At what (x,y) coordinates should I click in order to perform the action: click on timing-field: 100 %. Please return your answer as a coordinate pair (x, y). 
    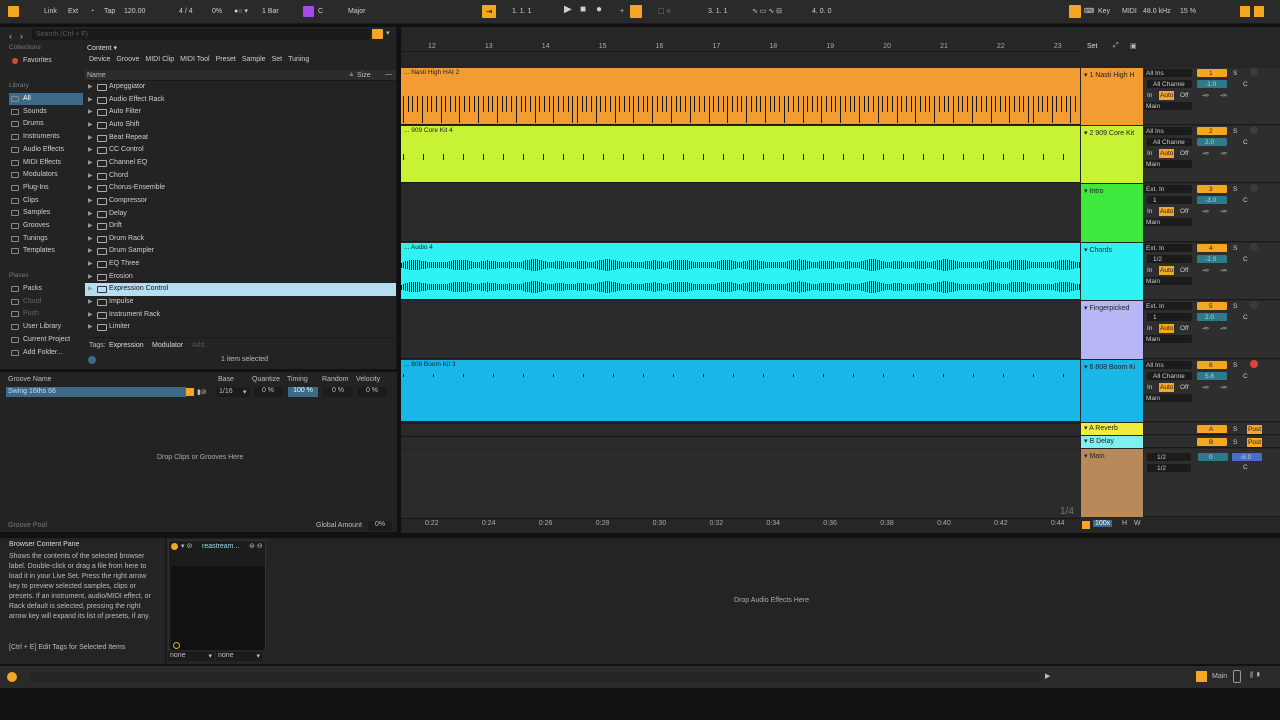
    Looking at the image, I should click on (303, 392).